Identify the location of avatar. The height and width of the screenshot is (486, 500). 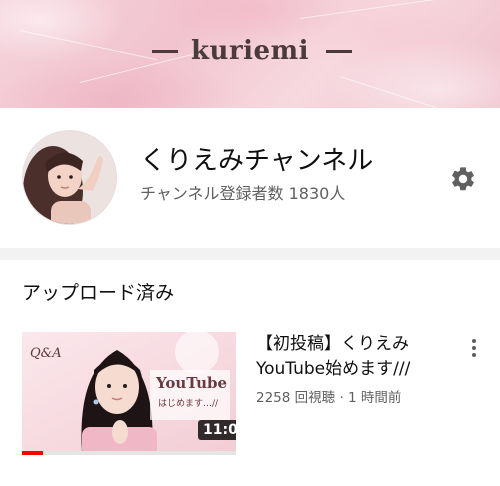
(69, 177).